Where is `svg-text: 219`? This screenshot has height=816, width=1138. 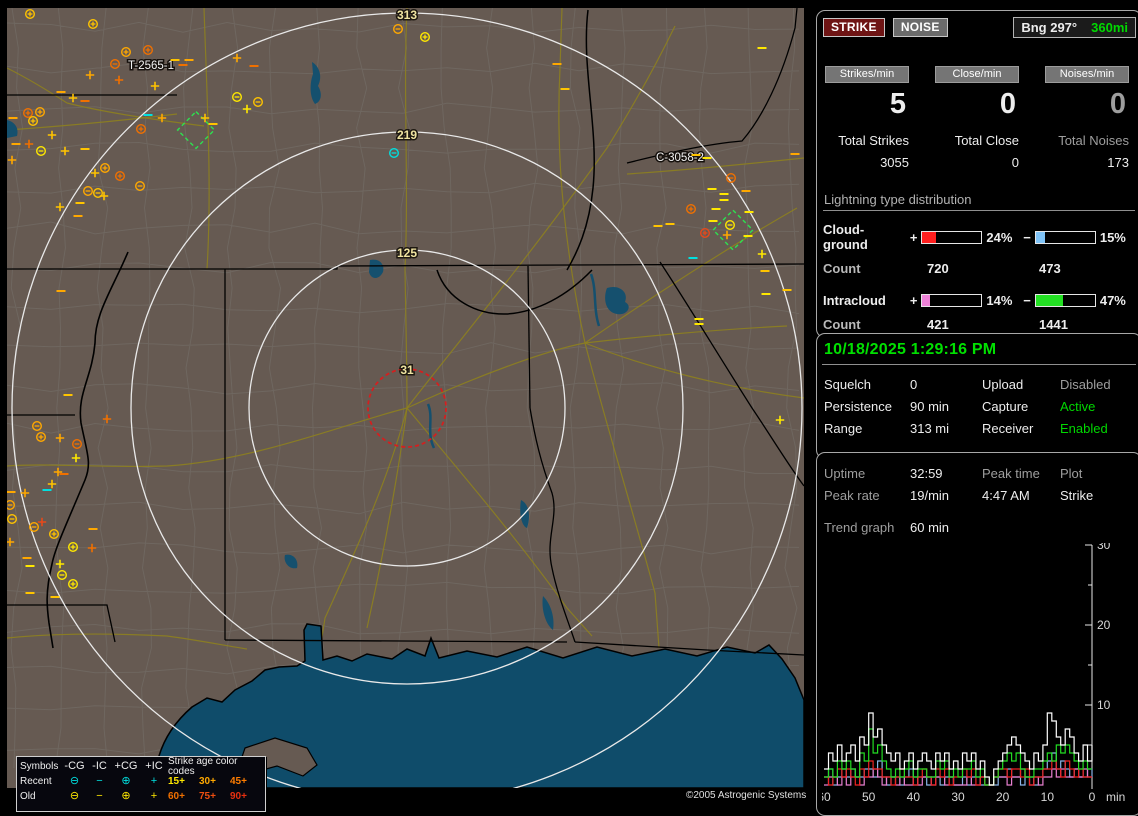 svg-text: 219 is located at coordinates (407, 135).